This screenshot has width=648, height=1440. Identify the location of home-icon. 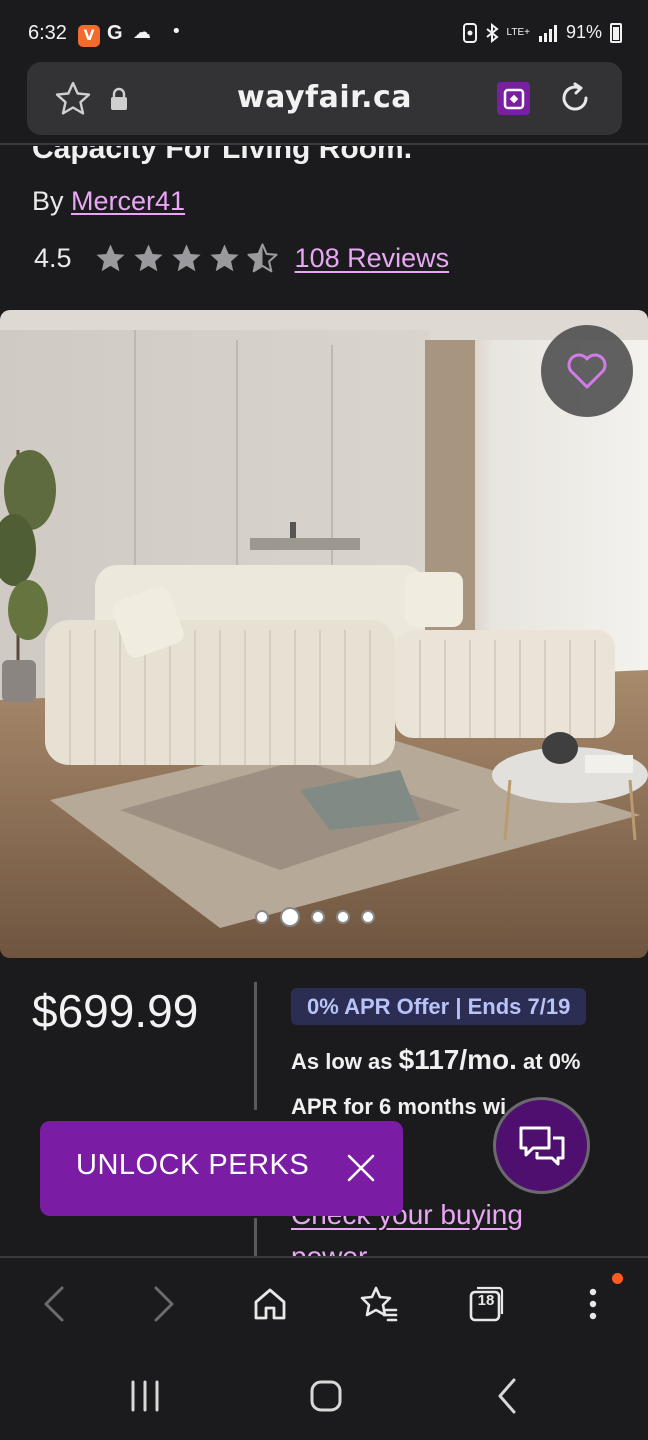
(270, 1304).